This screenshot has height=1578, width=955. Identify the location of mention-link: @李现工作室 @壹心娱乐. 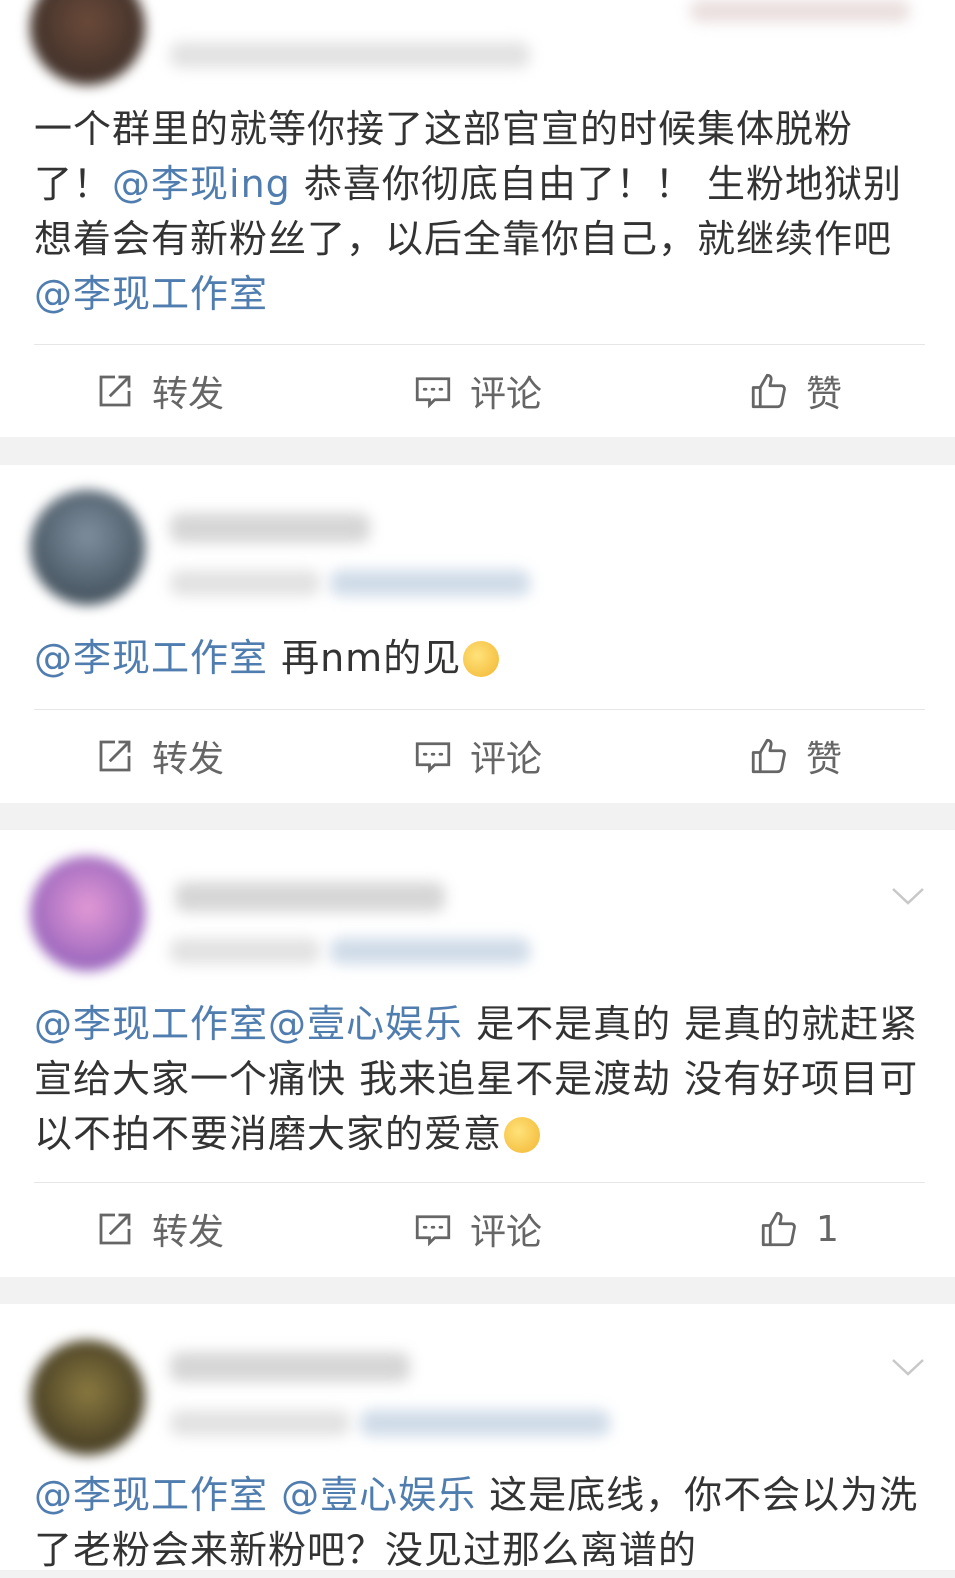
(255, 1495).